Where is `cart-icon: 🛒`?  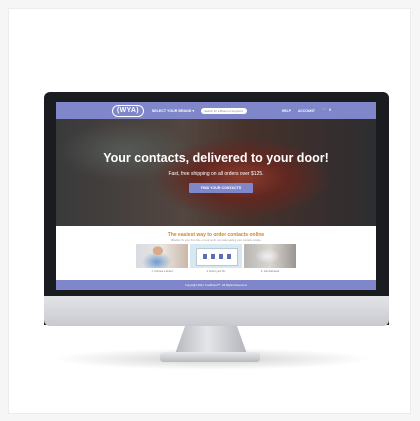
cart-icon: 🛒 is located at coordinates (325, 110).